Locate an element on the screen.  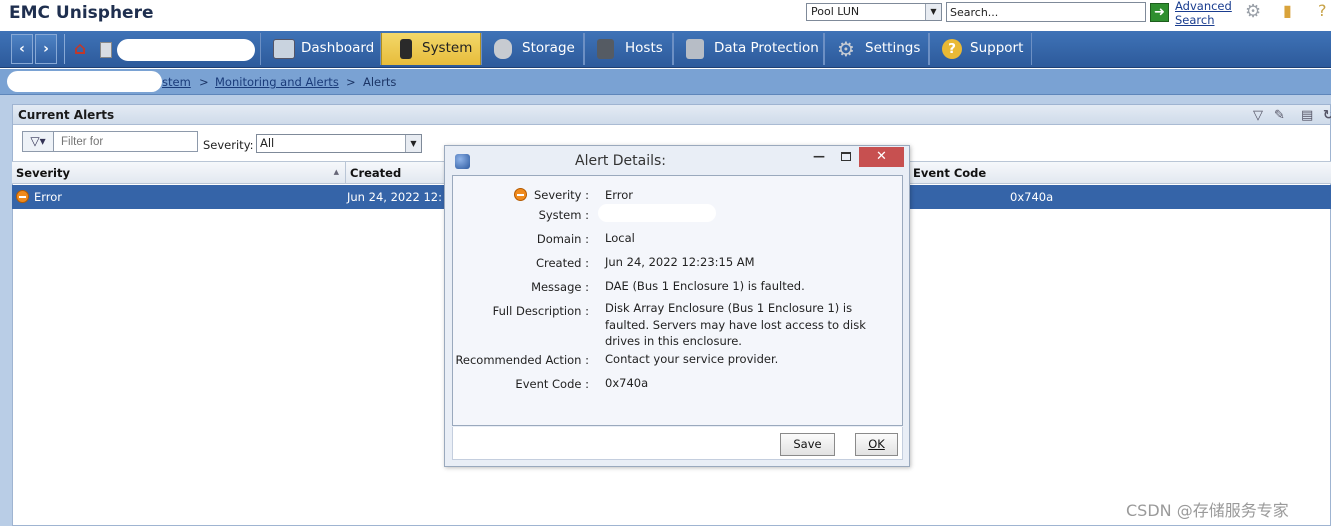
severity-value: Error is located at coordinates (619, 195).